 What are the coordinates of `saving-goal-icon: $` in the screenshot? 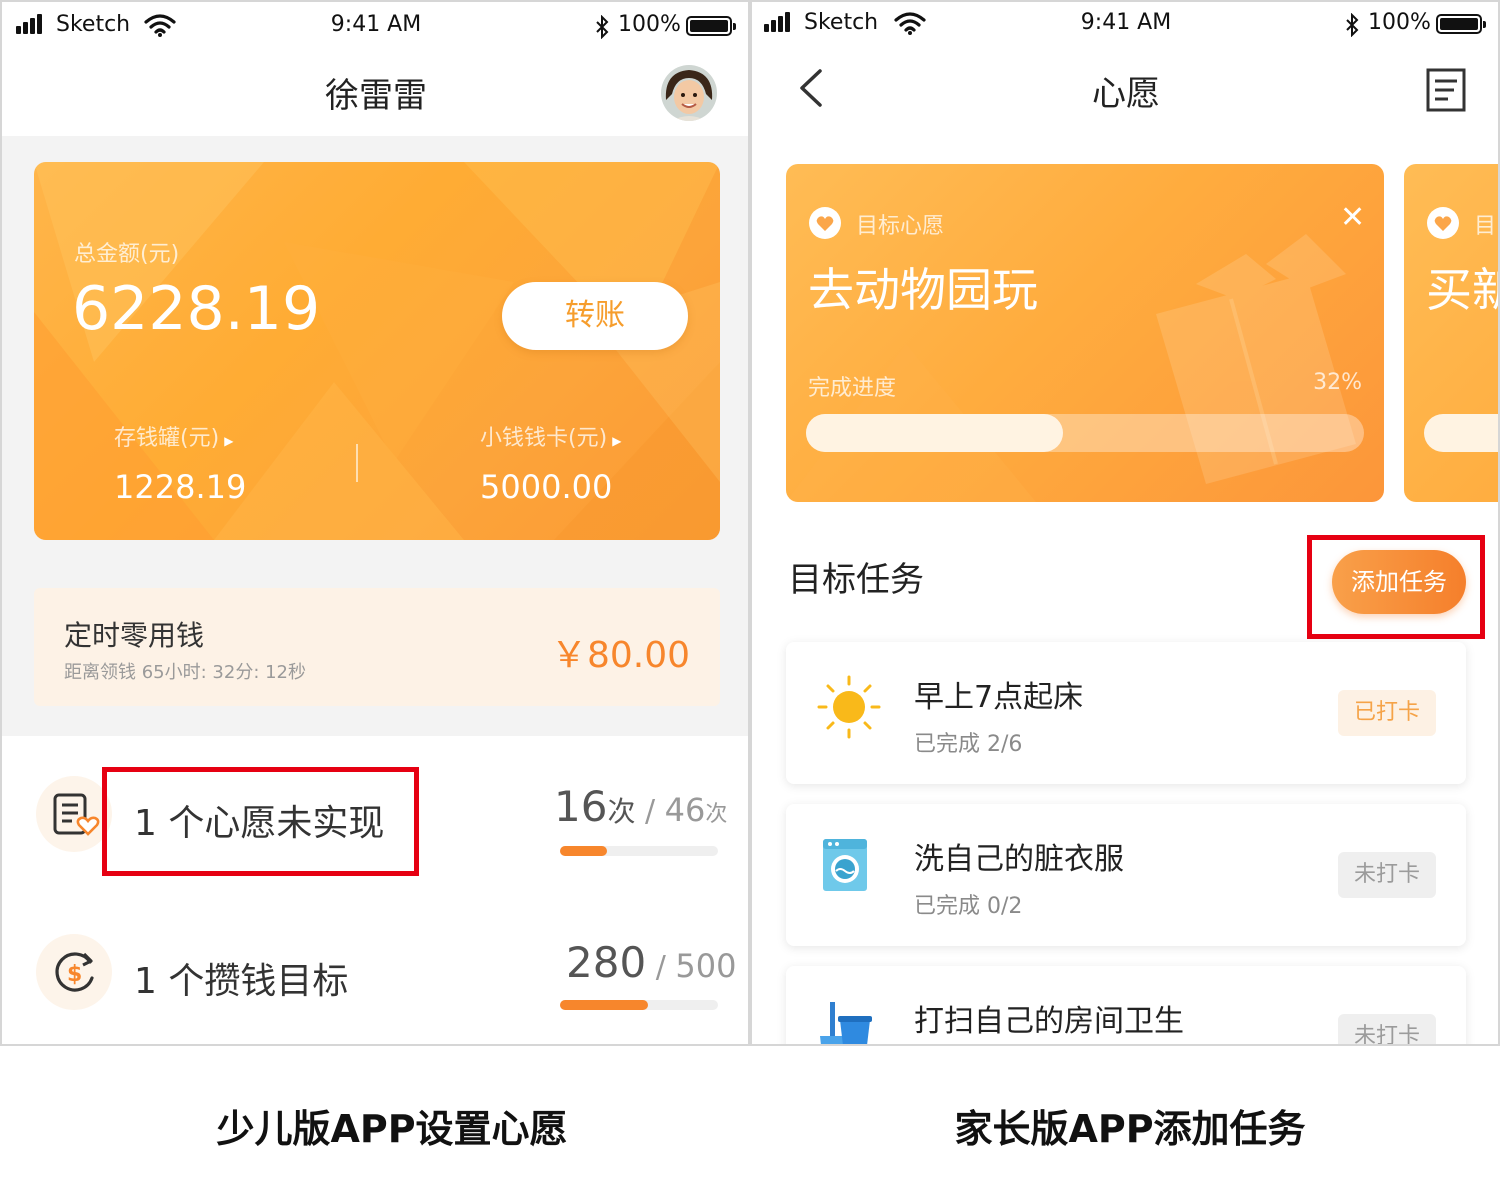 It's located at (74, 972).